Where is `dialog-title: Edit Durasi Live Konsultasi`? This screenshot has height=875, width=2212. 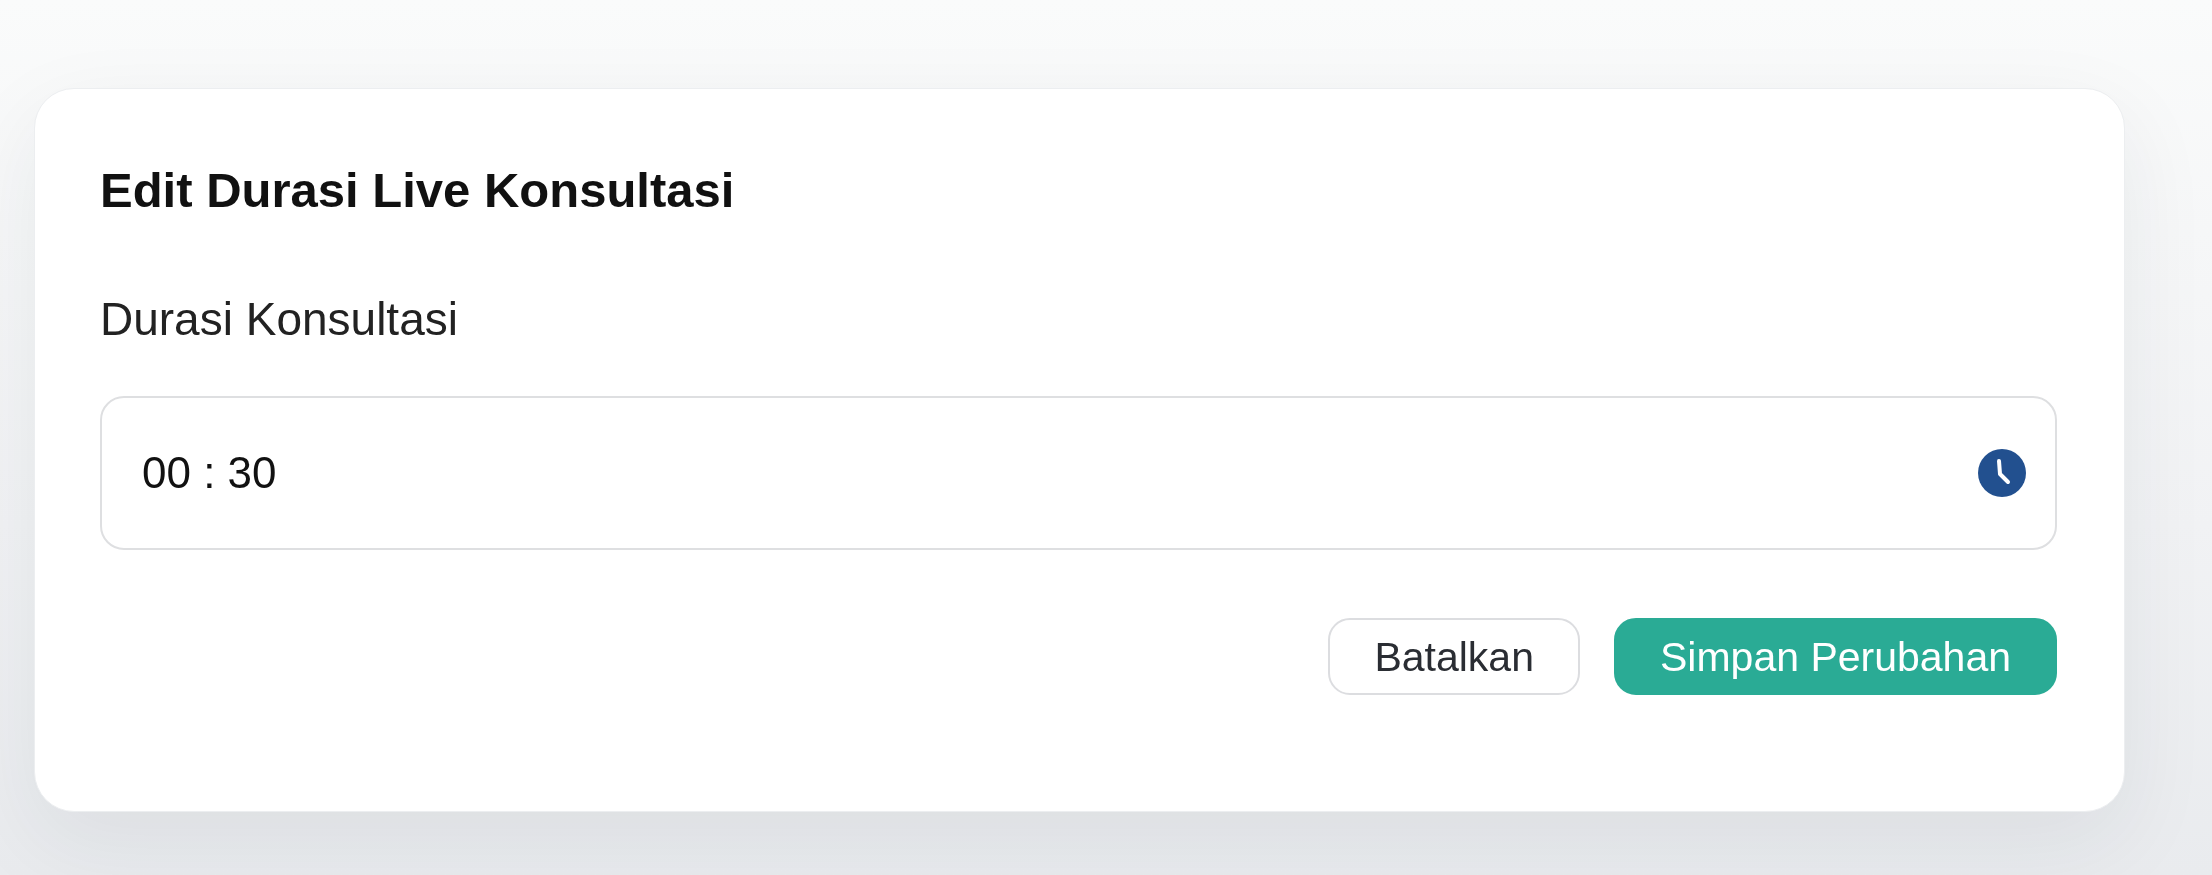 dialog-title: Edit Durasi Live Konsultasi is located at coordinates (417, 190).